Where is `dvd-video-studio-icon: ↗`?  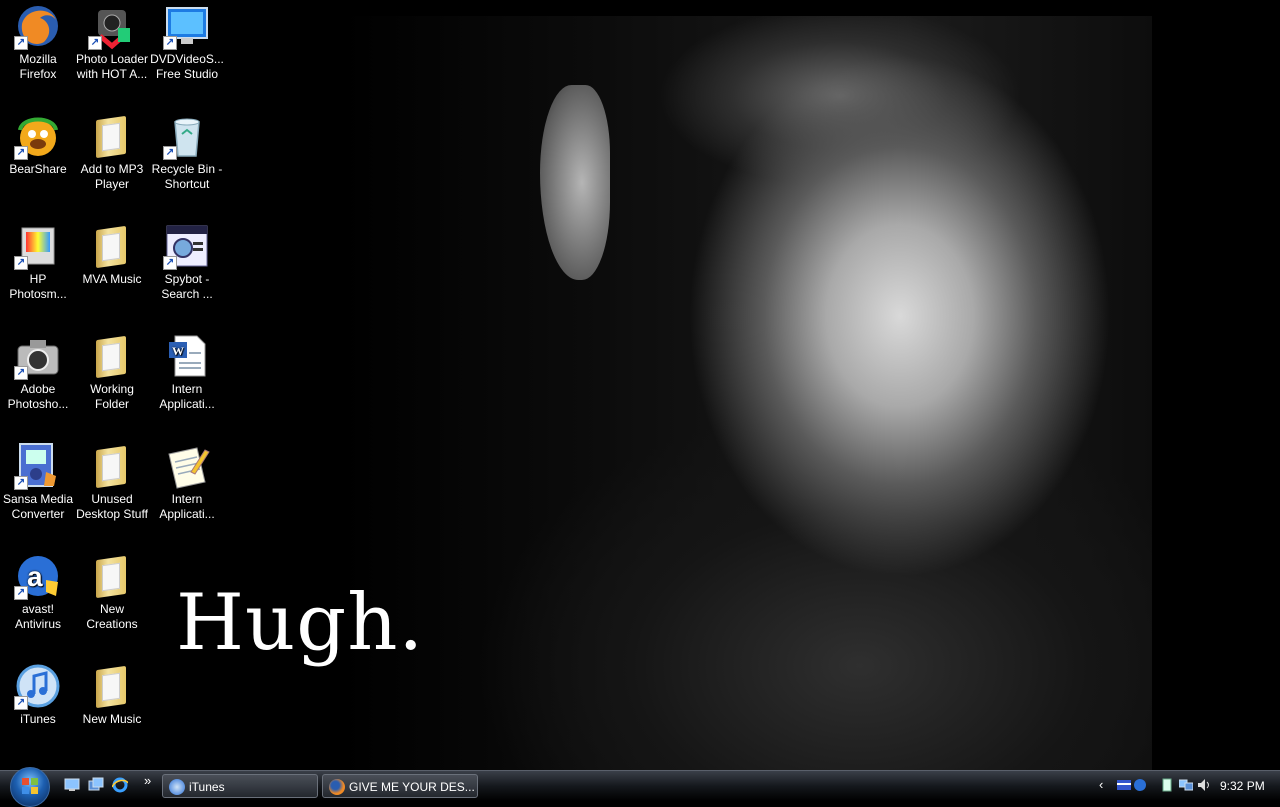 dvd-video-studio-icon: ↗ is located at coordinates (187, 26).